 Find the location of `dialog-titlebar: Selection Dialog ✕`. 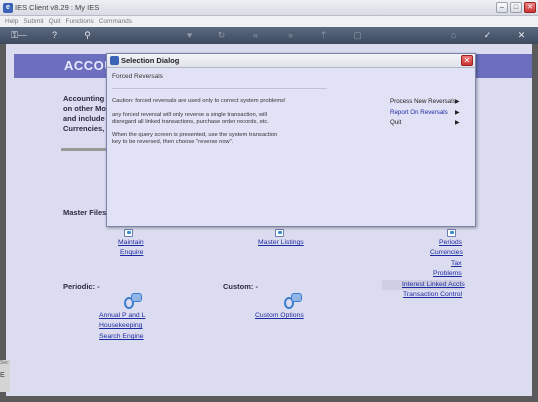

dialog-titlebar: Selection Dialog ✕ is located at coordinates (291, 61).